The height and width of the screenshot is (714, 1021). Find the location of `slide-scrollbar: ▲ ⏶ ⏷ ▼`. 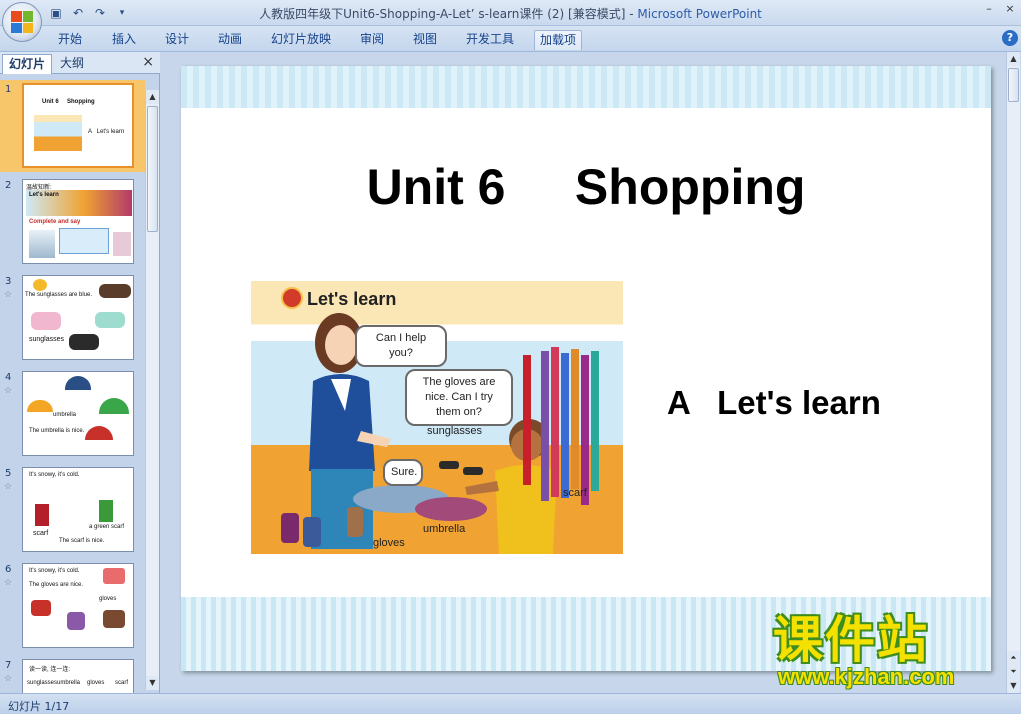

slide-scrollbar: ▲ ⏶ ⏷ ▼ is located at coordinates (1013, 372).